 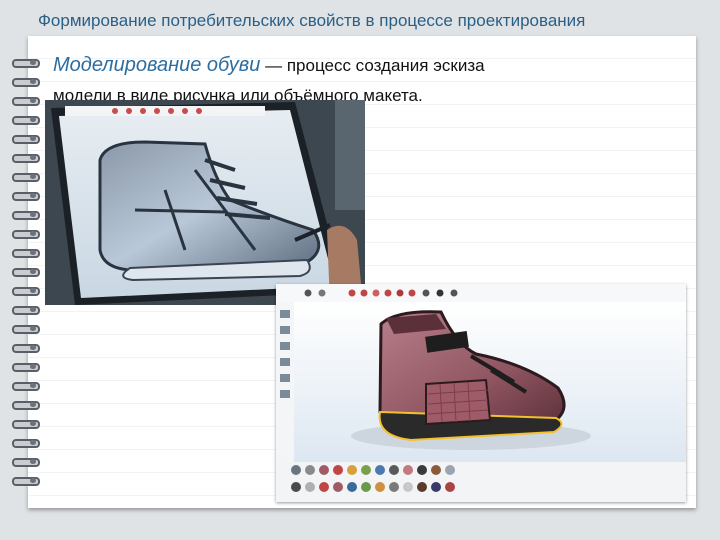 What do you see at coordinates (385, 65) in the screenshot?
I see `definition-text-1: процесс создания эскиза` at bounding box center [385, 65].